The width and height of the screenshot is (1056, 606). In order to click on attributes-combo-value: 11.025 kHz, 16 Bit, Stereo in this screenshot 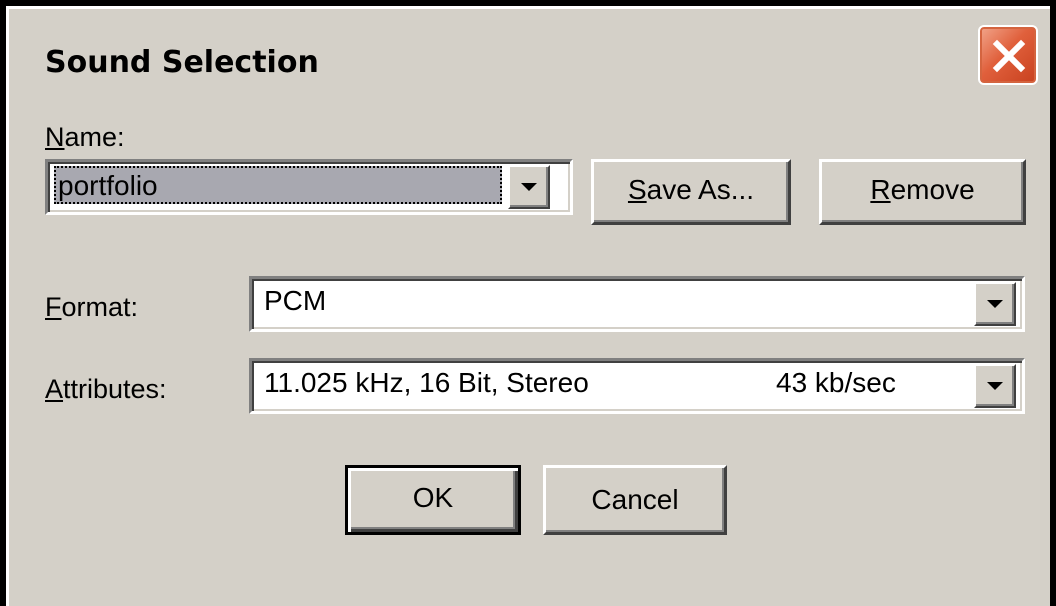, I will do `click(426, 382)`.